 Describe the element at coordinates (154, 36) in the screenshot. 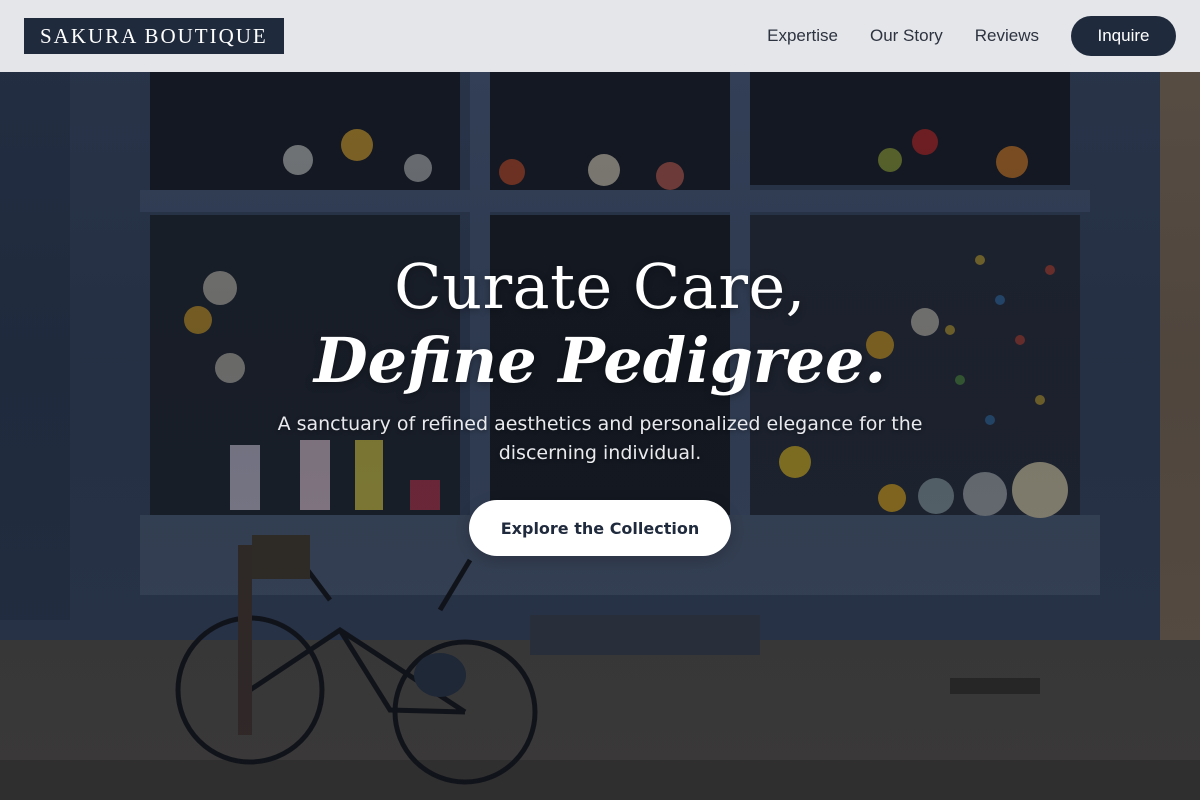

I see `brand-logo: SAKURA BOUTIQUE` at that location.